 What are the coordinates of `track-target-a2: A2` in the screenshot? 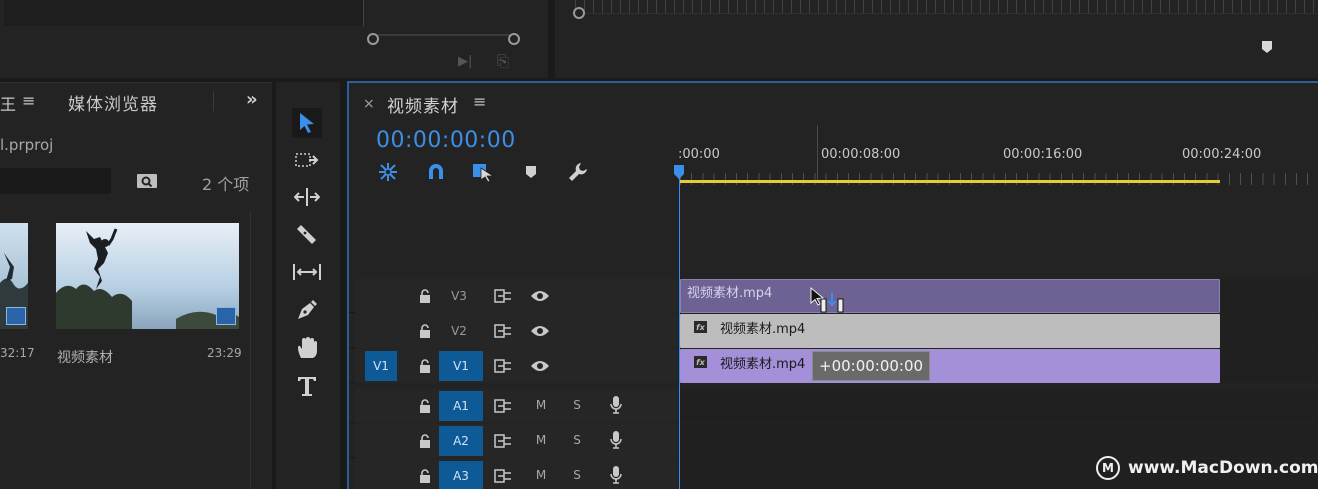 It's located at (461, 441).